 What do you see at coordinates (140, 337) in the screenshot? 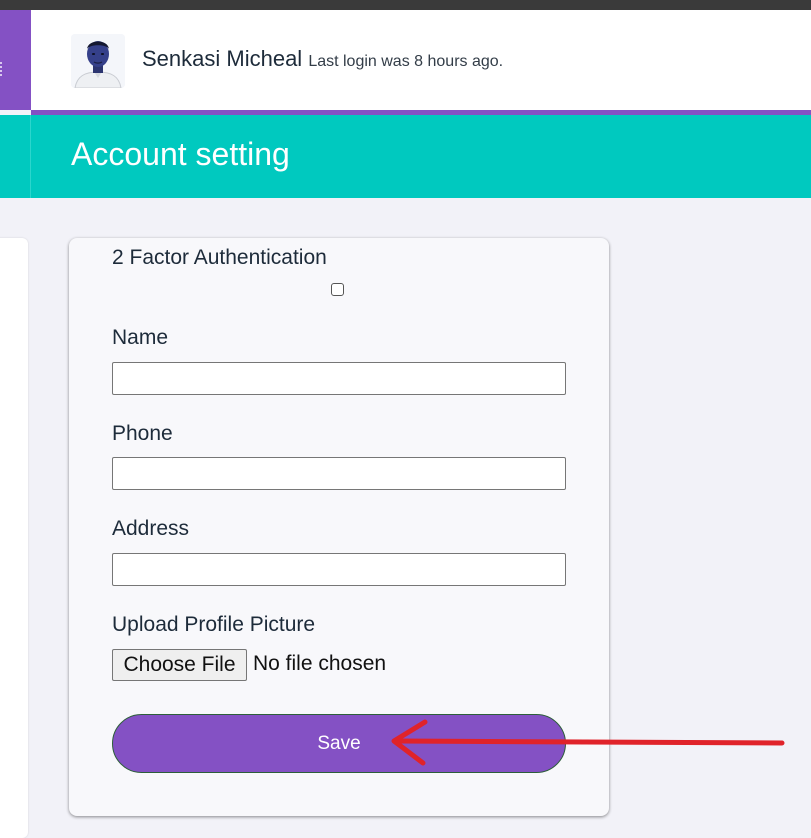
I see `name-label: Name` at bounding box center [140, 337].